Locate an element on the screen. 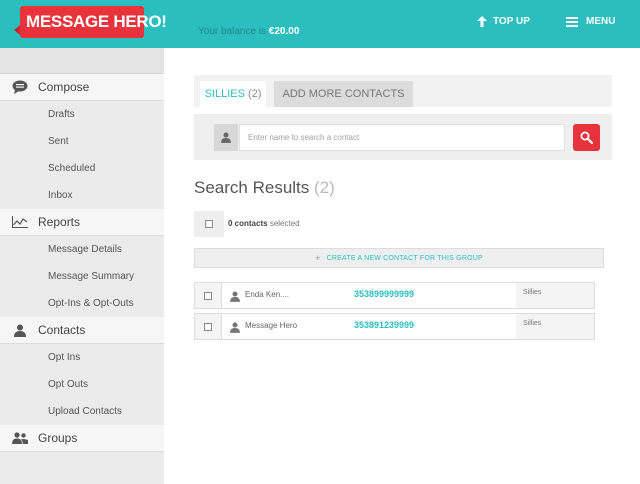 Image resolution: width=640 pixels, height=484 pixels. table-row: Message Hero 353891239999 Sillies is located at coordinates (394, 326).